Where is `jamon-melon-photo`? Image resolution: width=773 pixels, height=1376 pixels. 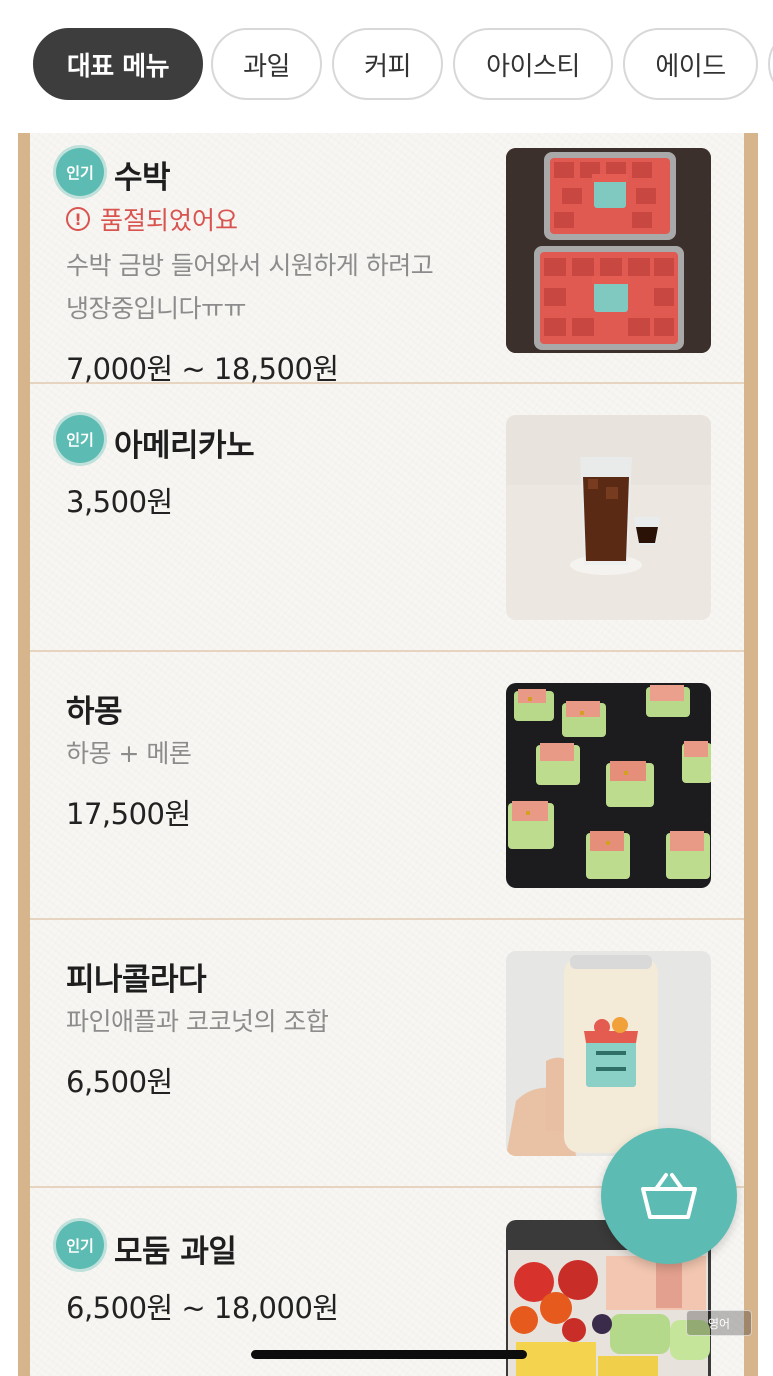 jamon-melon-photo is located at coordinates (608, 785).